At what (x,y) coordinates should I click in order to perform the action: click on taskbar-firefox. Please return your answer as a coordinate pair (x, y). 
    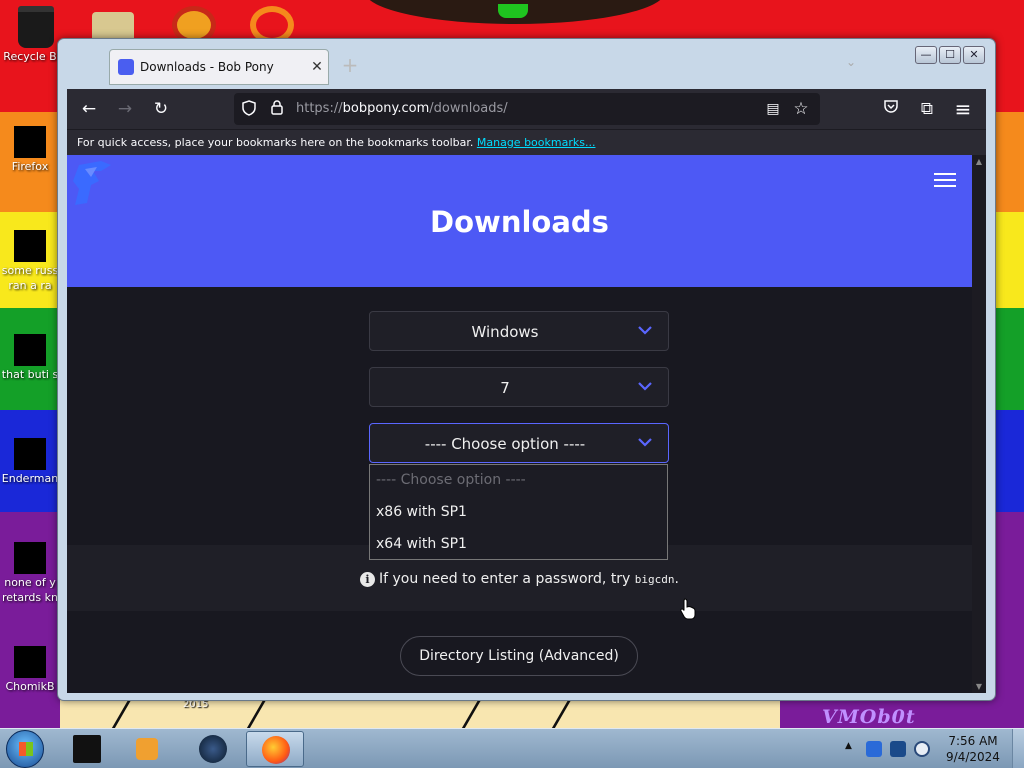
    Looking at the image, I should click on (275, 749).